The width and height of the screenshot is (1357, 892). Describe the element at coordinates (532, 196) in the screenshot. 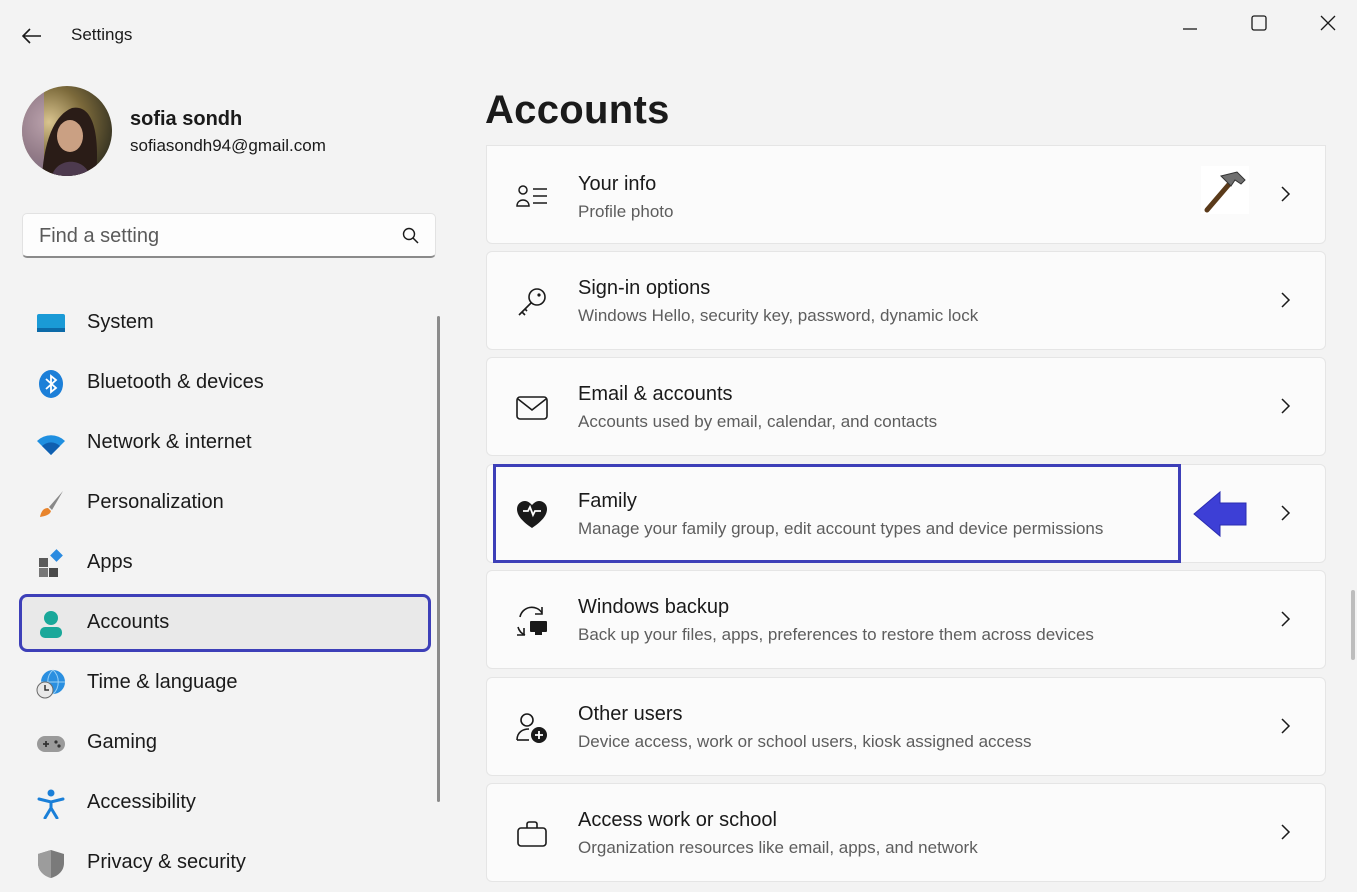

I see `user-info-icon` at that location.